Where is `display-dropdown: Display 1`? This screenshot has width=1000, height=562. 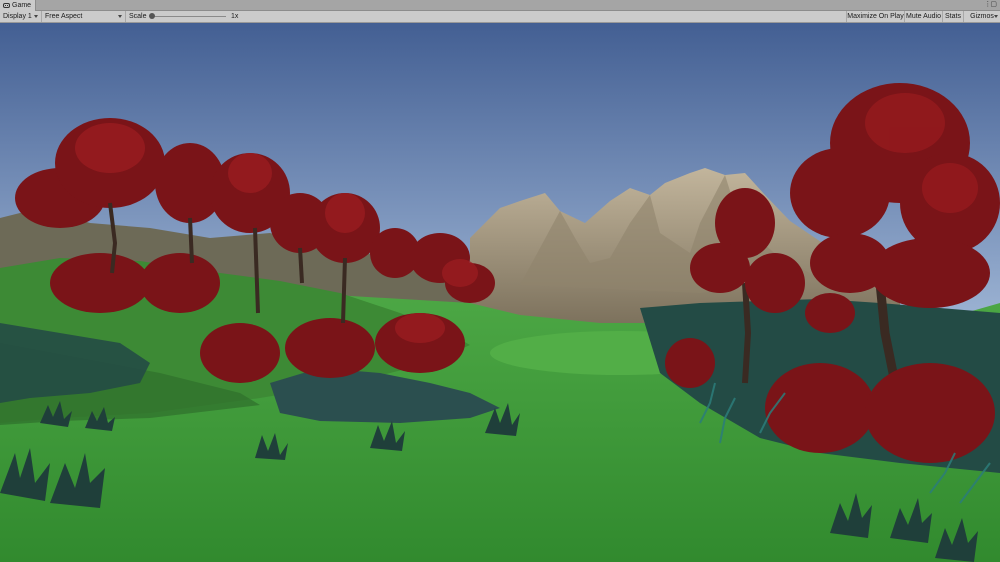
display-dropdown: Display 1 is located at coordinates (21, 16).